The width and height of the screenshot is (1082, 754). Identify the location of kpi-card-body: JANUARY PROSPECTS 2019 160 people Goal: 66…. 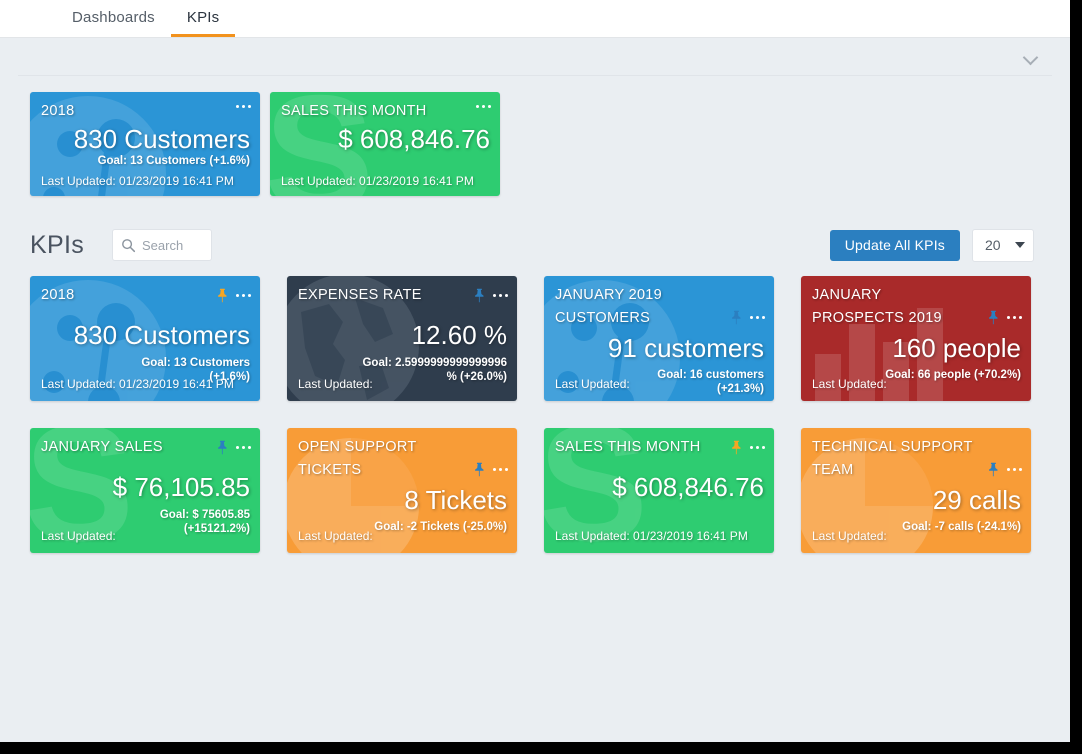
(916, 338).